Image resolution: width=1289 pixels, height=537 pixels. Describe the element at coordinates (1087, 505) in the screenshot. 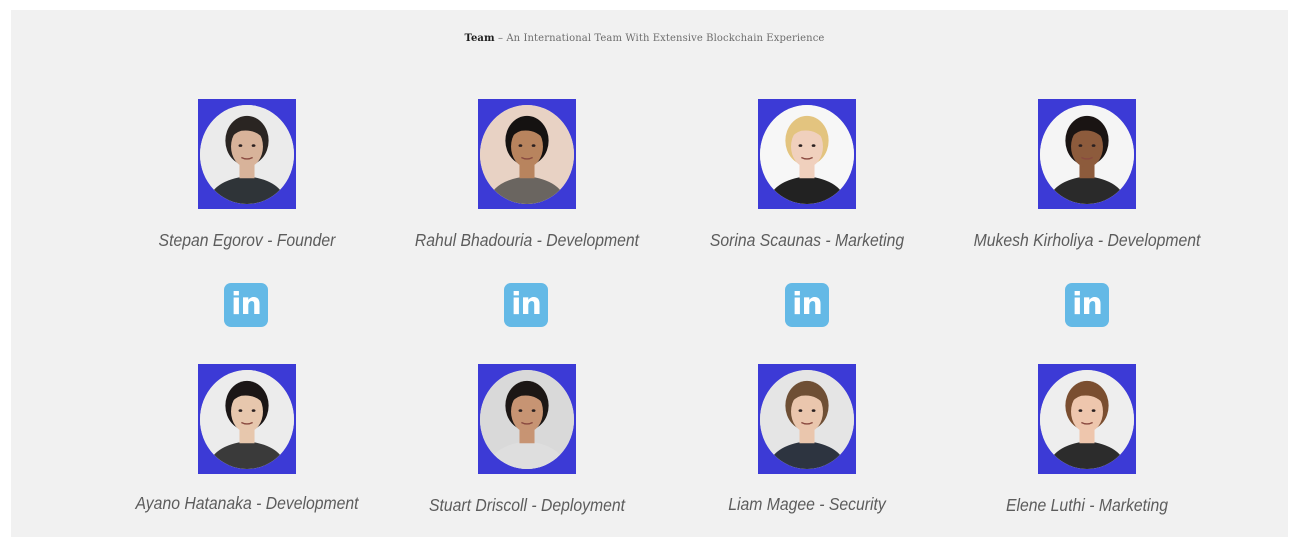

I see `member-name: Elene Luthi - Marketing` at that location.